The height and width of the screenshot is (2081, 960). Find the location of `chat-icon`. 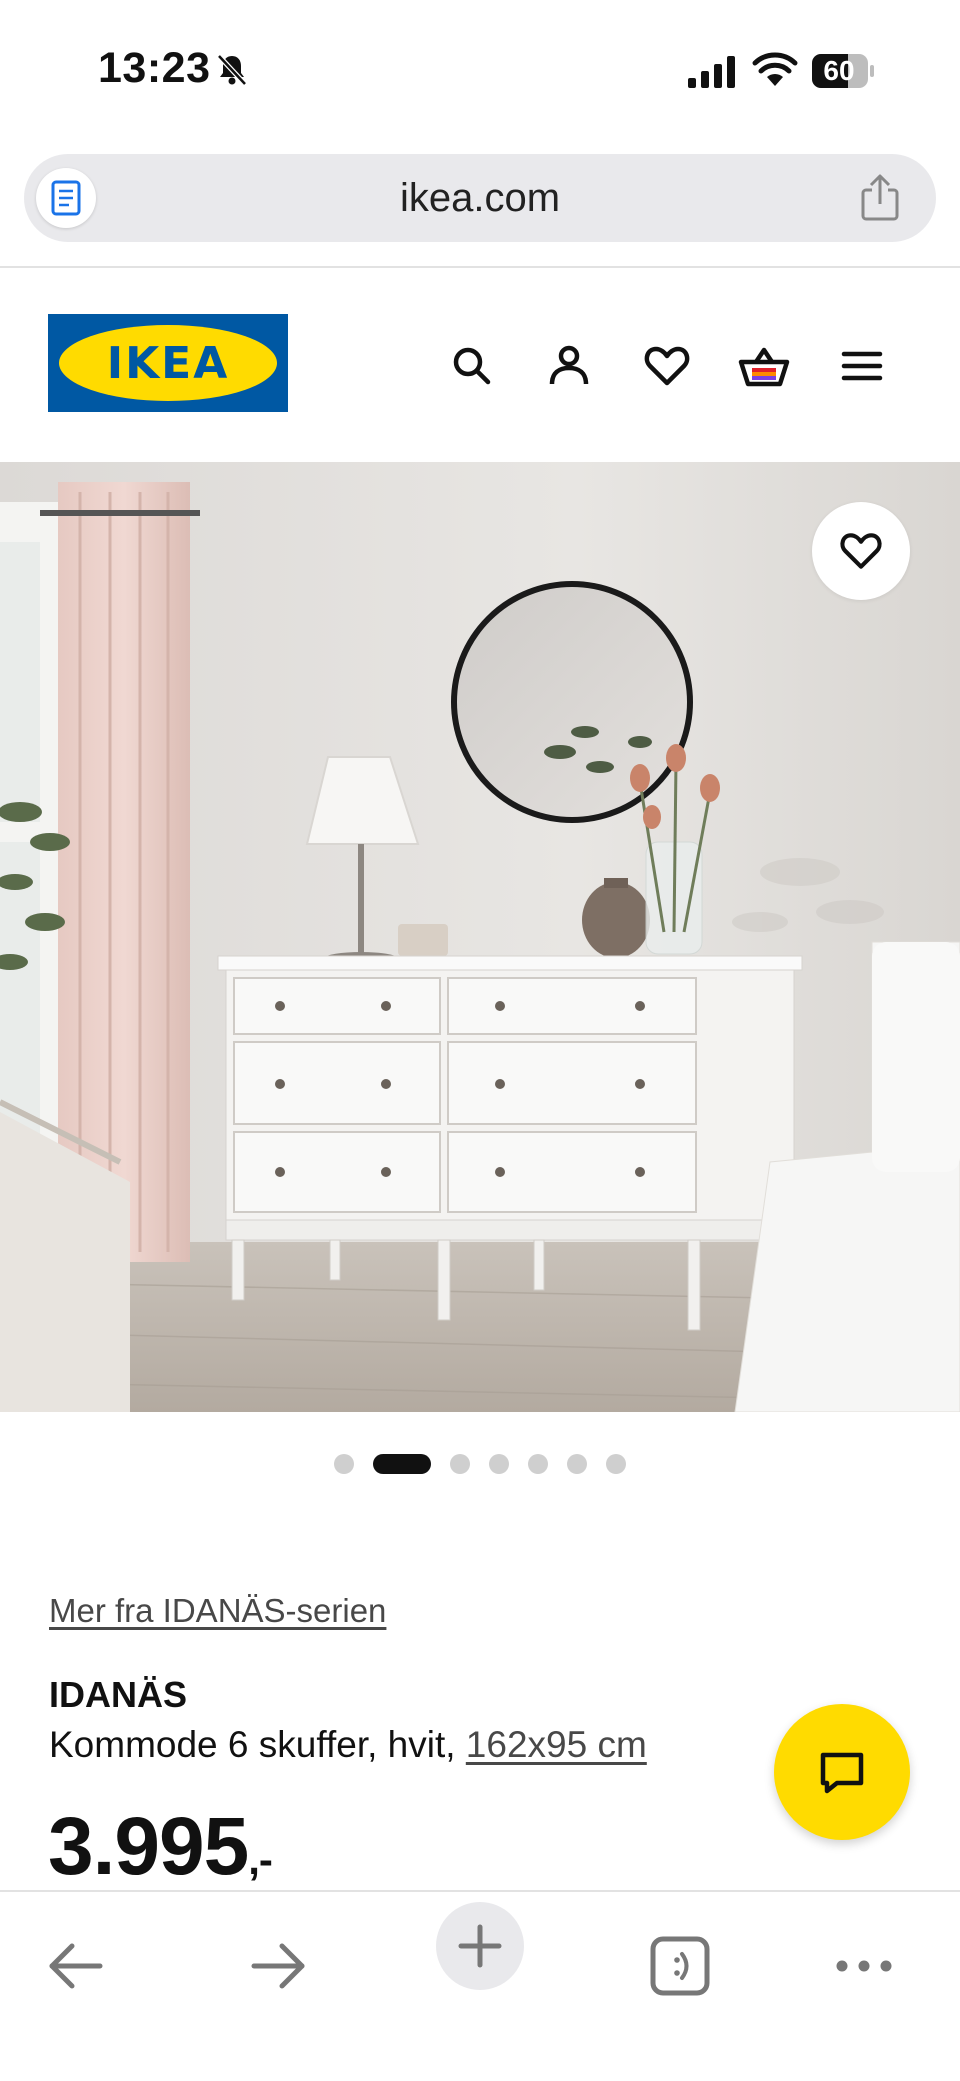

chat-icon is located at coordinates (842, 1773).